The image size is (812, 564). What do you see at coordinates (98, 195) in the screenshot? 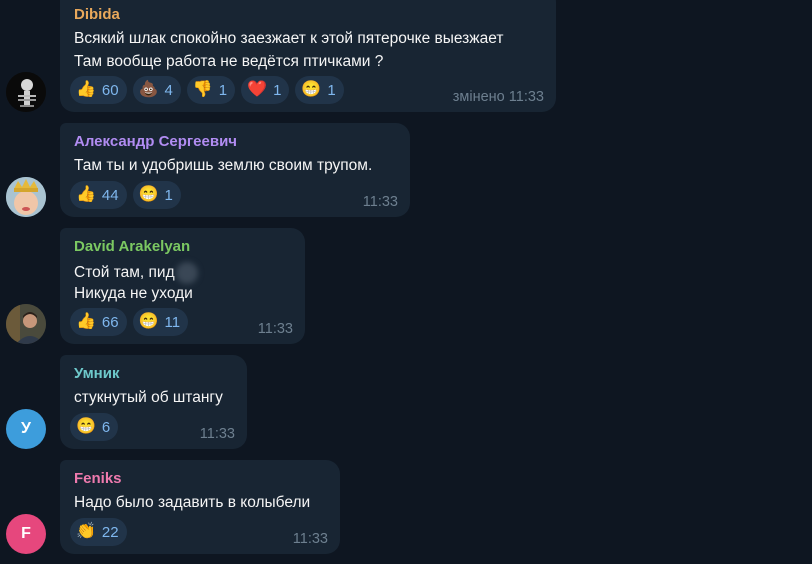
I see `reaction-thumbs-up: 👍 44` at bounding box center [98, 195].